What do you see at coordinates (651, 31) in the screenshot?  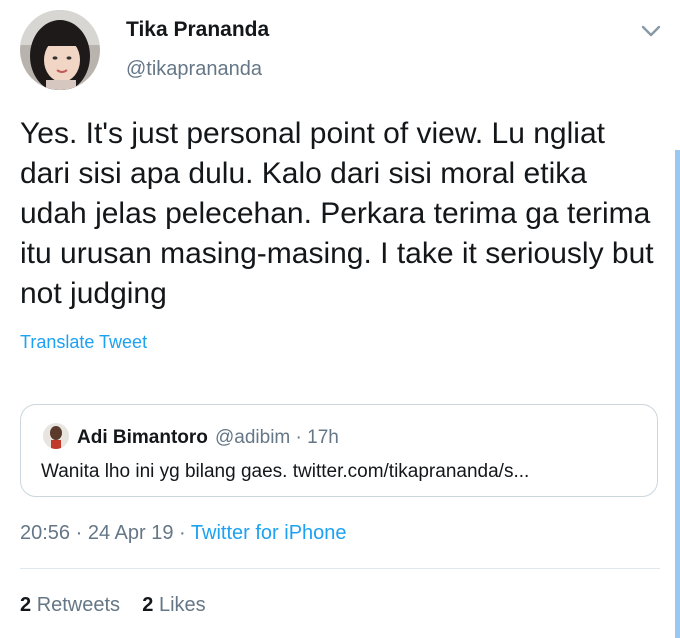 I see `chevron-down-icon` at bounding box center [651, 31].